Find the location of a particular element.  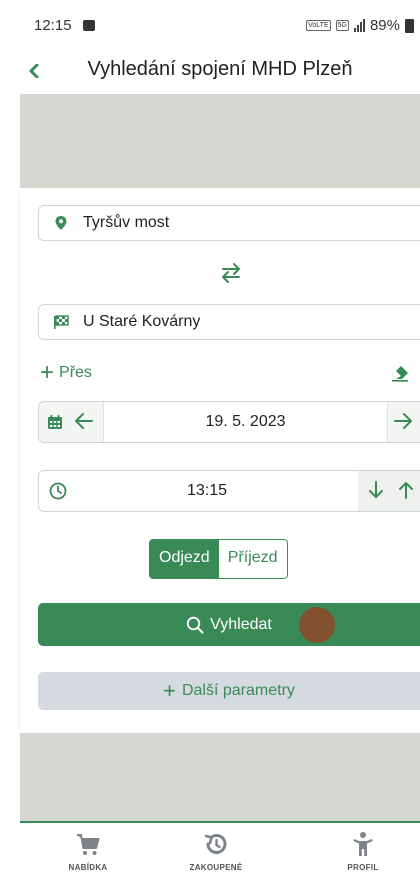

calendar-icon is located at coordinates (55, 422).